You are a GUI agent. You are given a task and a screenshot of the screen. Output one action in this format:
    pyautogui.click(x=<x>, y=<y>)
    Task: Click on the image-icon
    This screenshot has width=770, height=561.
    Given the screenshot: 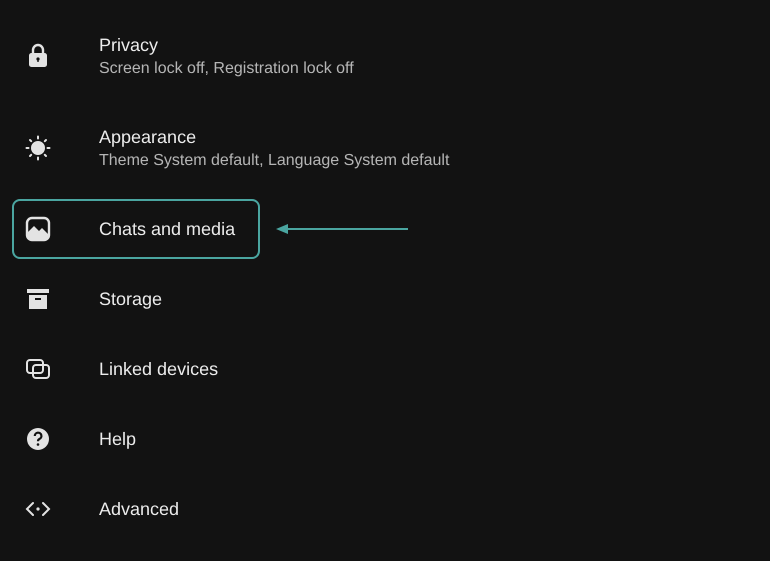 What is the action you would take?
    pyautogui.click(x=38, y=229)
    